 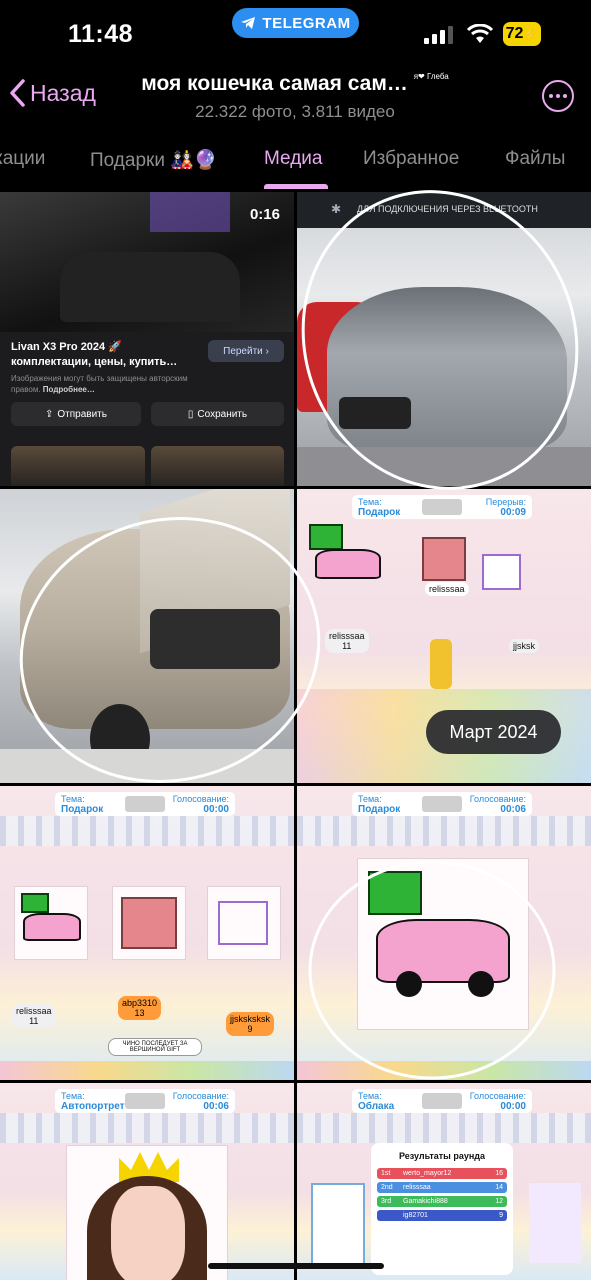 What do you see at coordinates (447, 589) in the screenshot?
I see `gift-caption: relisssaa` at bounding box center [447, 589].